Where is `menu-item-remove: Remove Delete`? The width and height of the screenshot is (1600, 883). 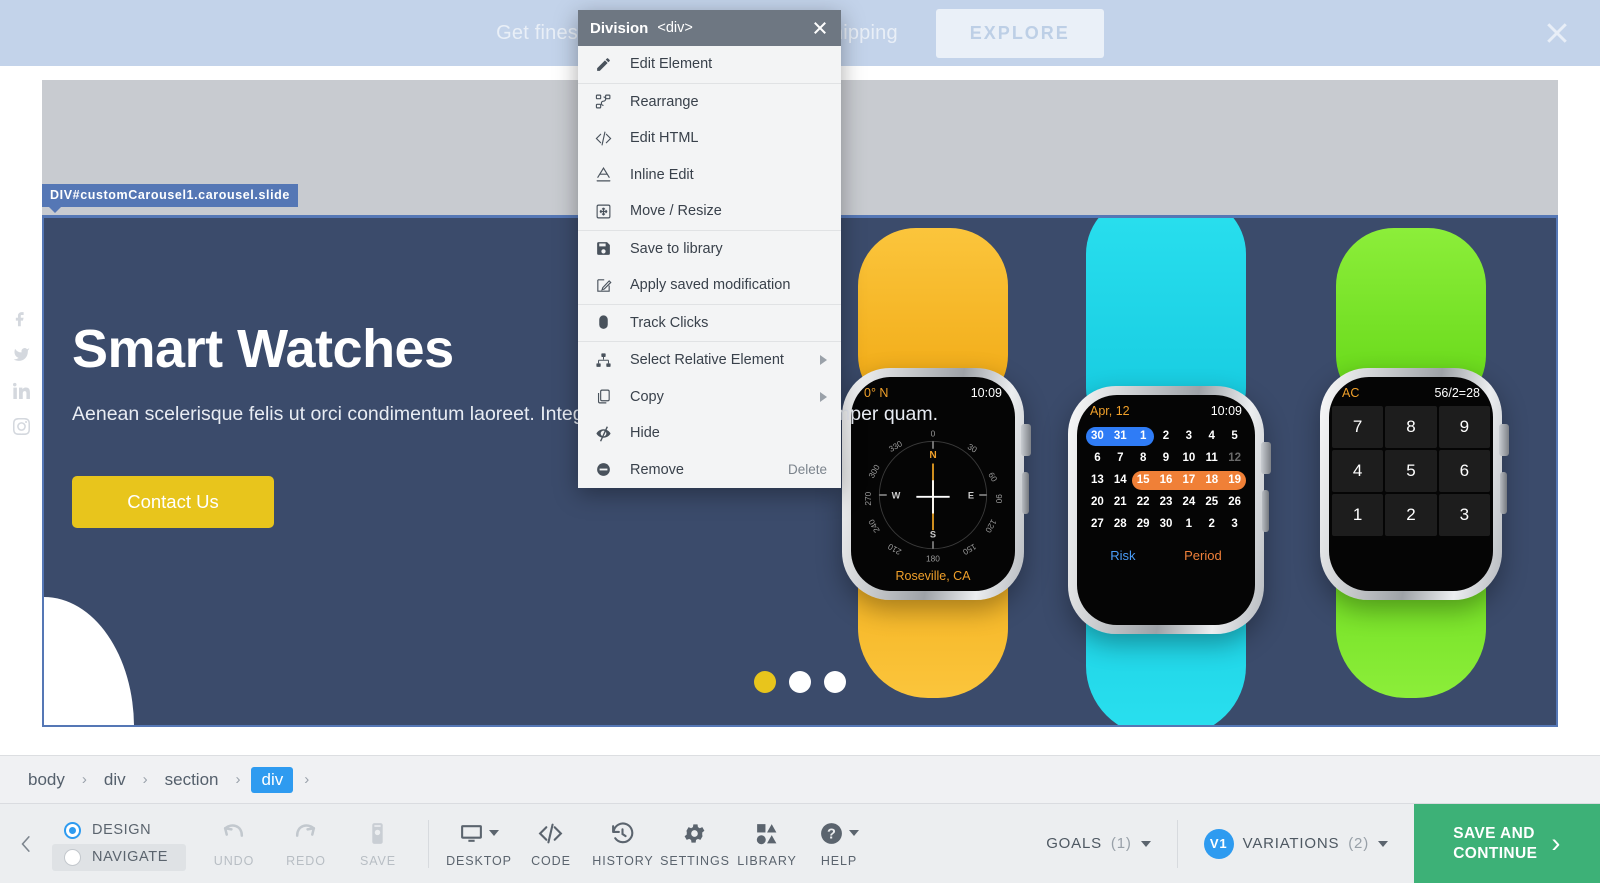 menu-item-remove: Remove Delete is located at coordinates (709, 470).